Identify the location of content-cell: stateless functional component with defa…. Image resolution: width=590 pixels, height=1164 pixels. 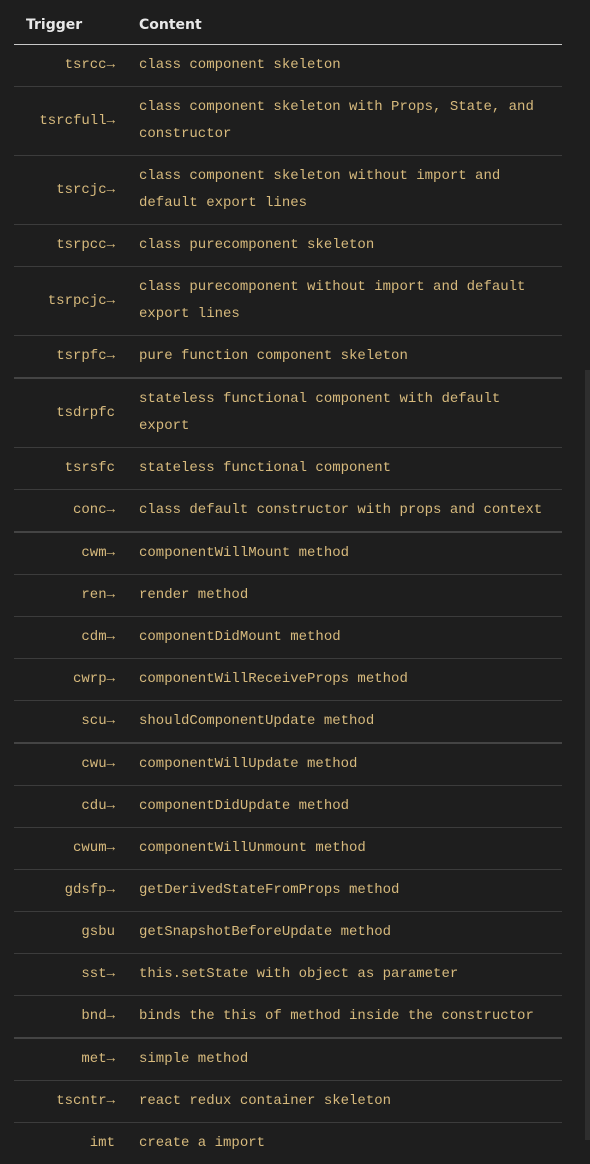
(344, 413).